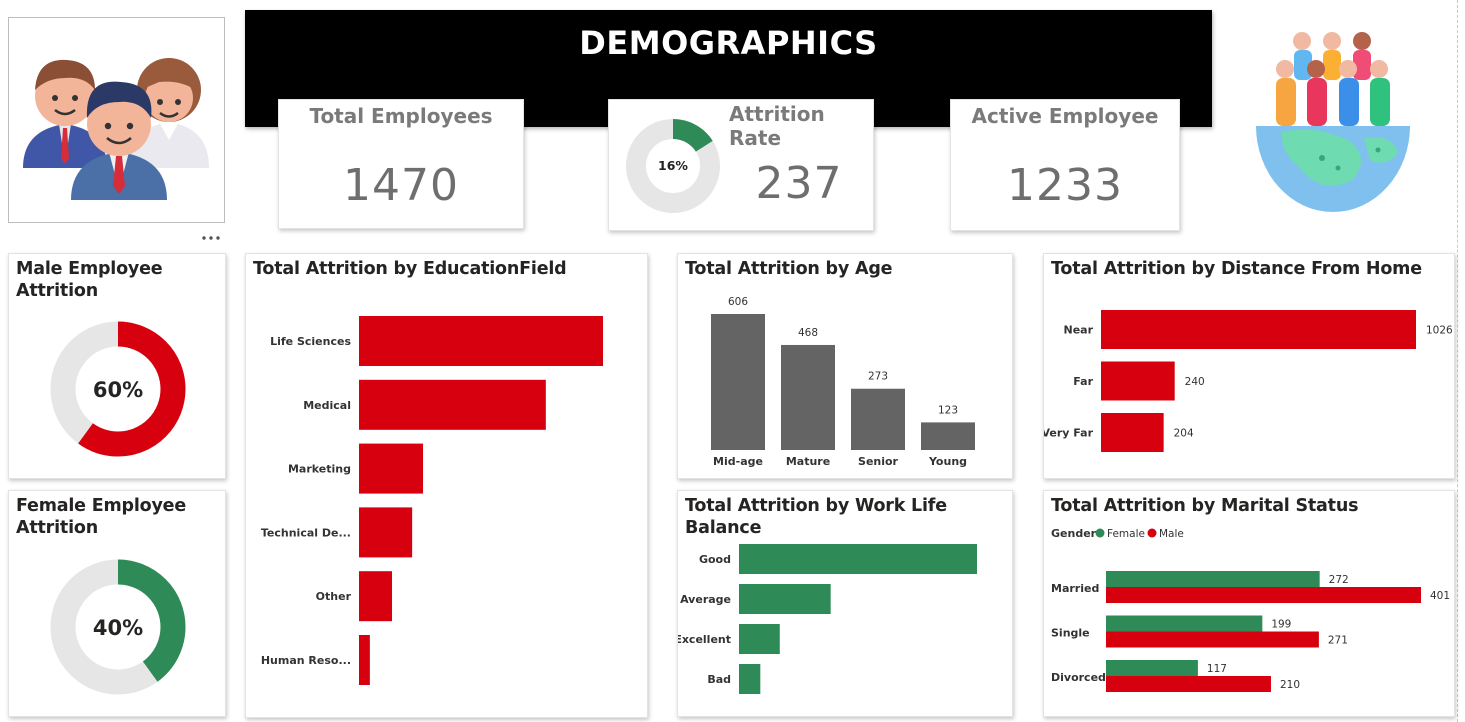  Describe the element at coordinates (715, 559) in the screenshot. I see `worklife-category-label: Good` at that location.